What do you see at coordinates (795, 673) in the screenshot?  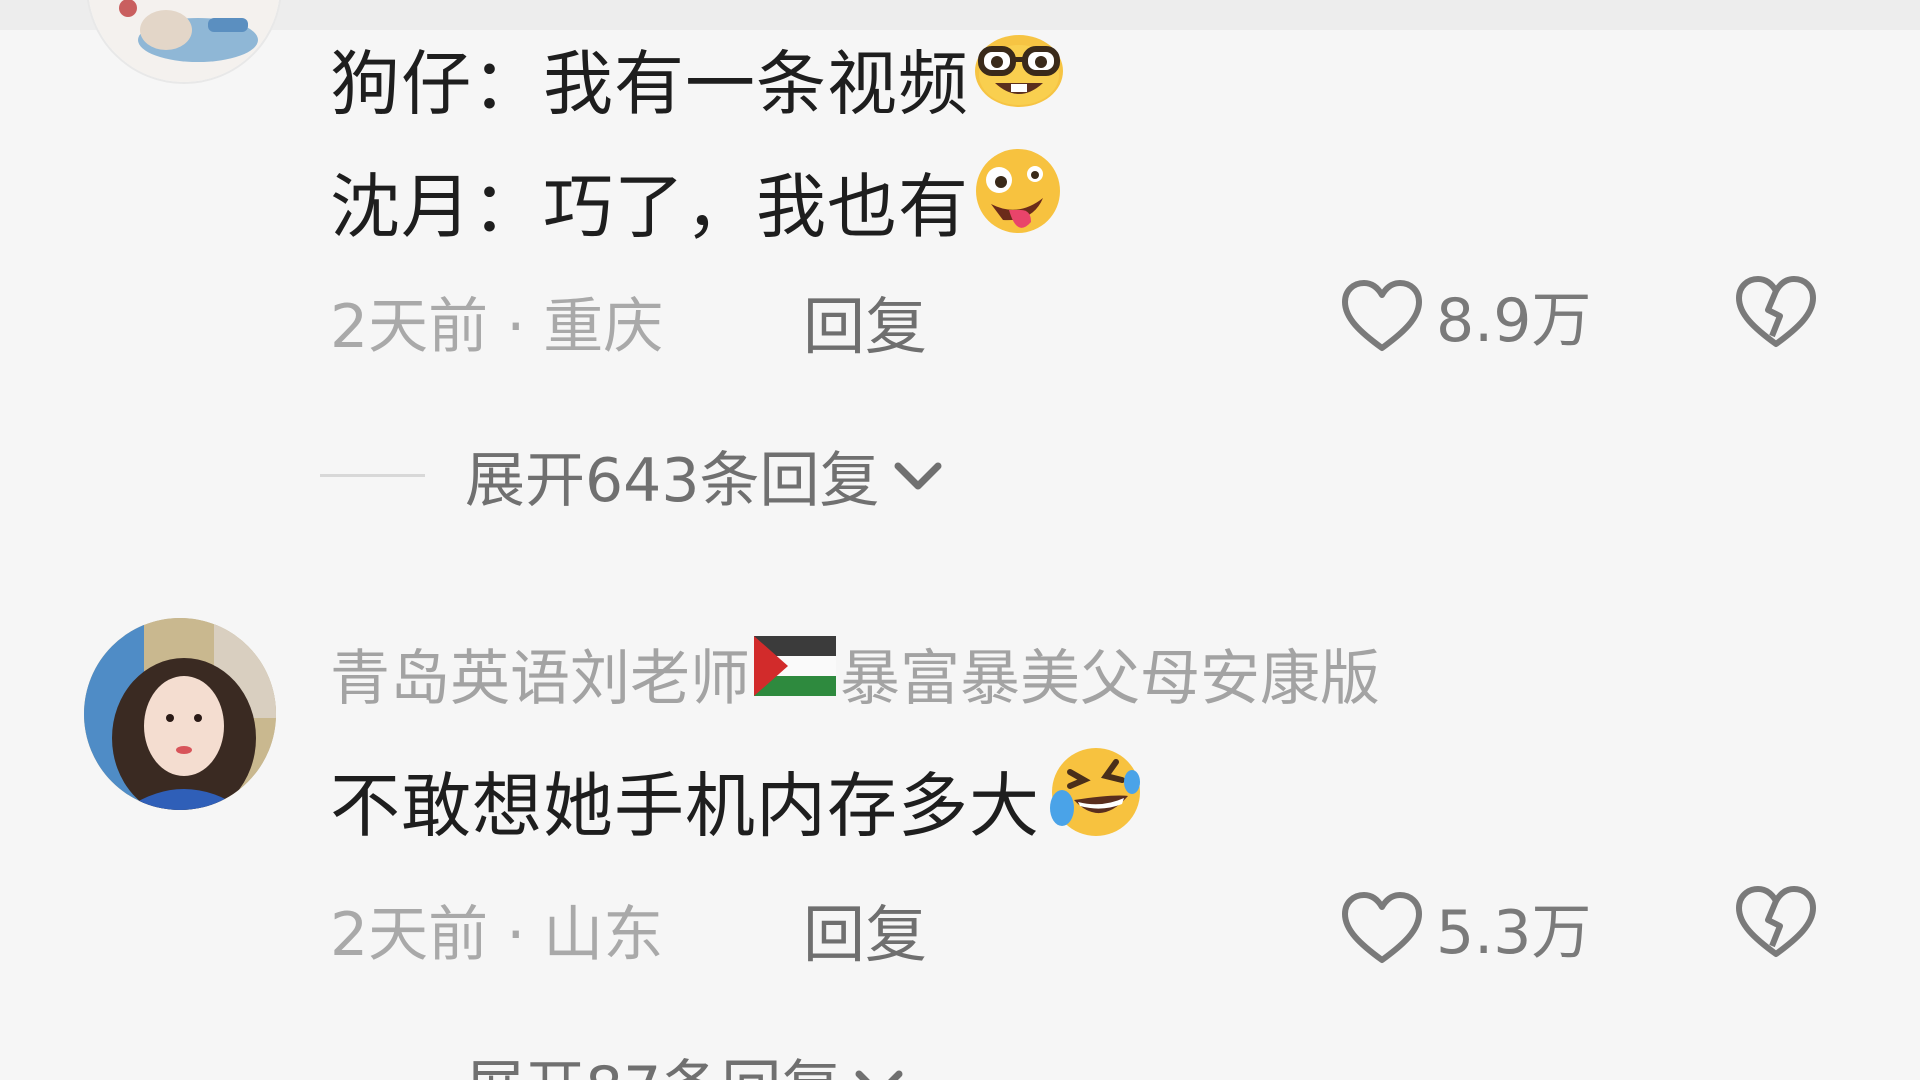 I see `palestine-flag-icon` at bounding box center [795, 673].